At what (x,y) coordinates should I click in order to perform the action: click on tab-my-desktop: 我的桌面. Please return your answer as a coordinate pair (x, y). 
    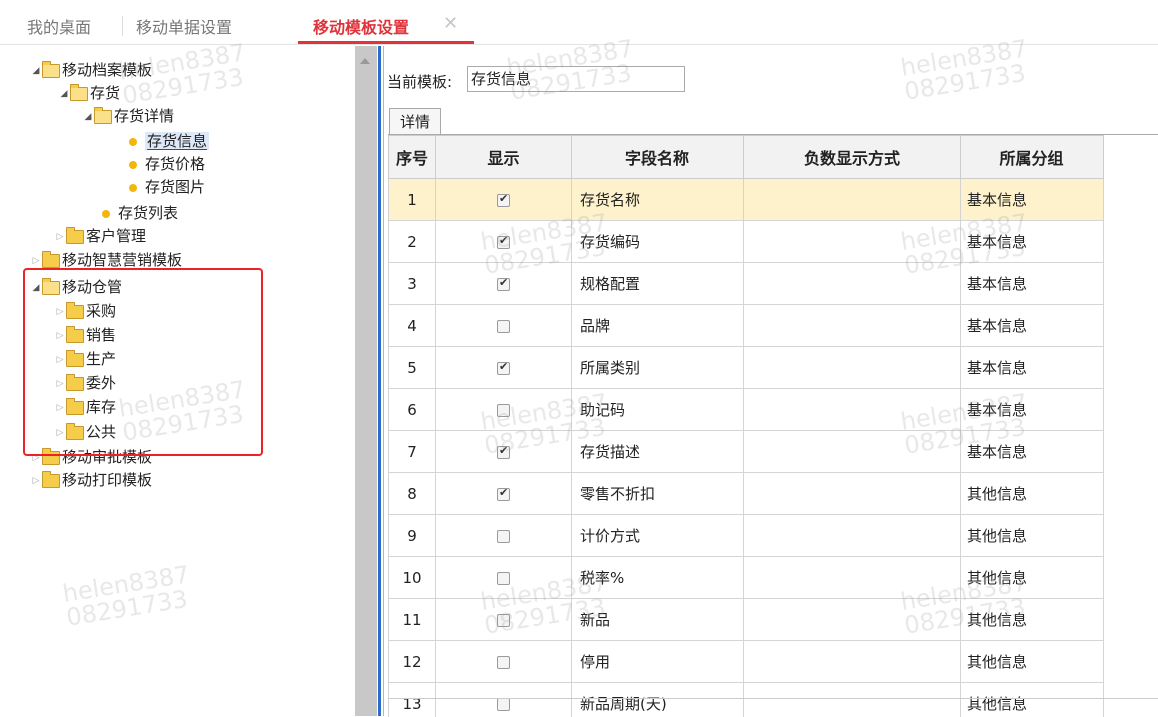
    Looking at the image, I should click on (59, 26).